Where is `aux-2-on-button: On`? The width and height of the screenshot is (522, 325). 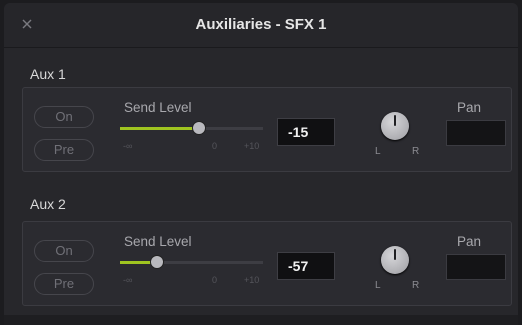 aux-2-on-button: On is located at coordinates (64, 251).